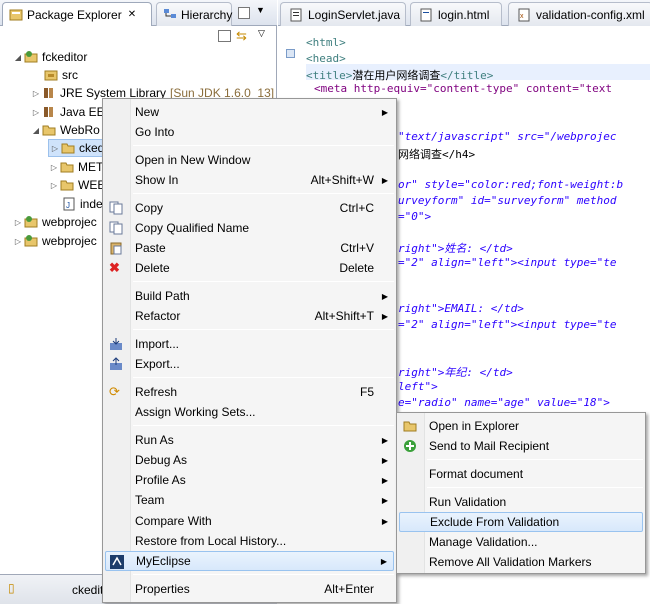  What do you see at coordinates (249, 392) in the screenshot?
I see `menu-item-refresh: ⟳ Refresh F5` at bounding box center [249, 392].